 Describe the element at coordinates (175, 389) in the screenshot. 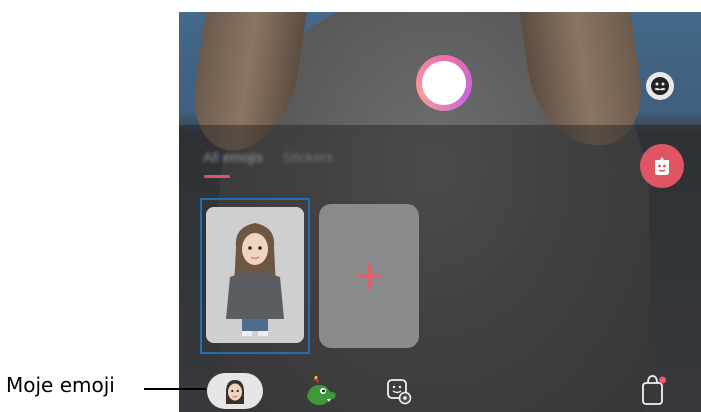

I see `callout-leader-line` at that location.